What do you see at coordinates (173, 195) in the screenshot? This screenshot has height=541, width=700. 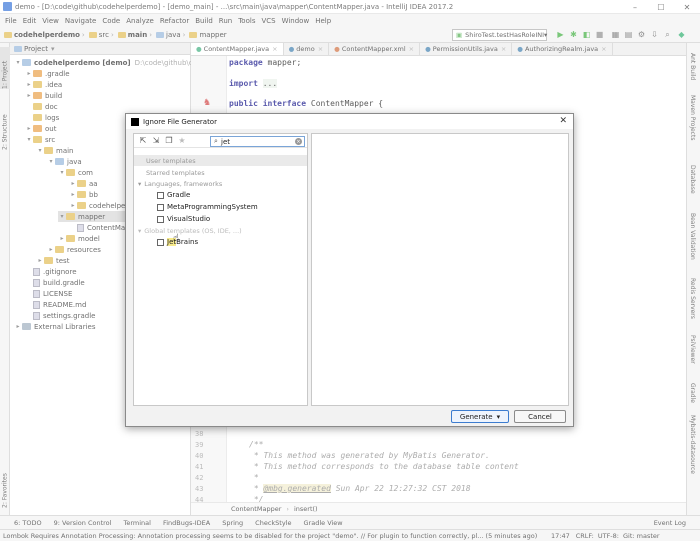 I see `template-gradle: Gradle` at bounding box center [173, 195].